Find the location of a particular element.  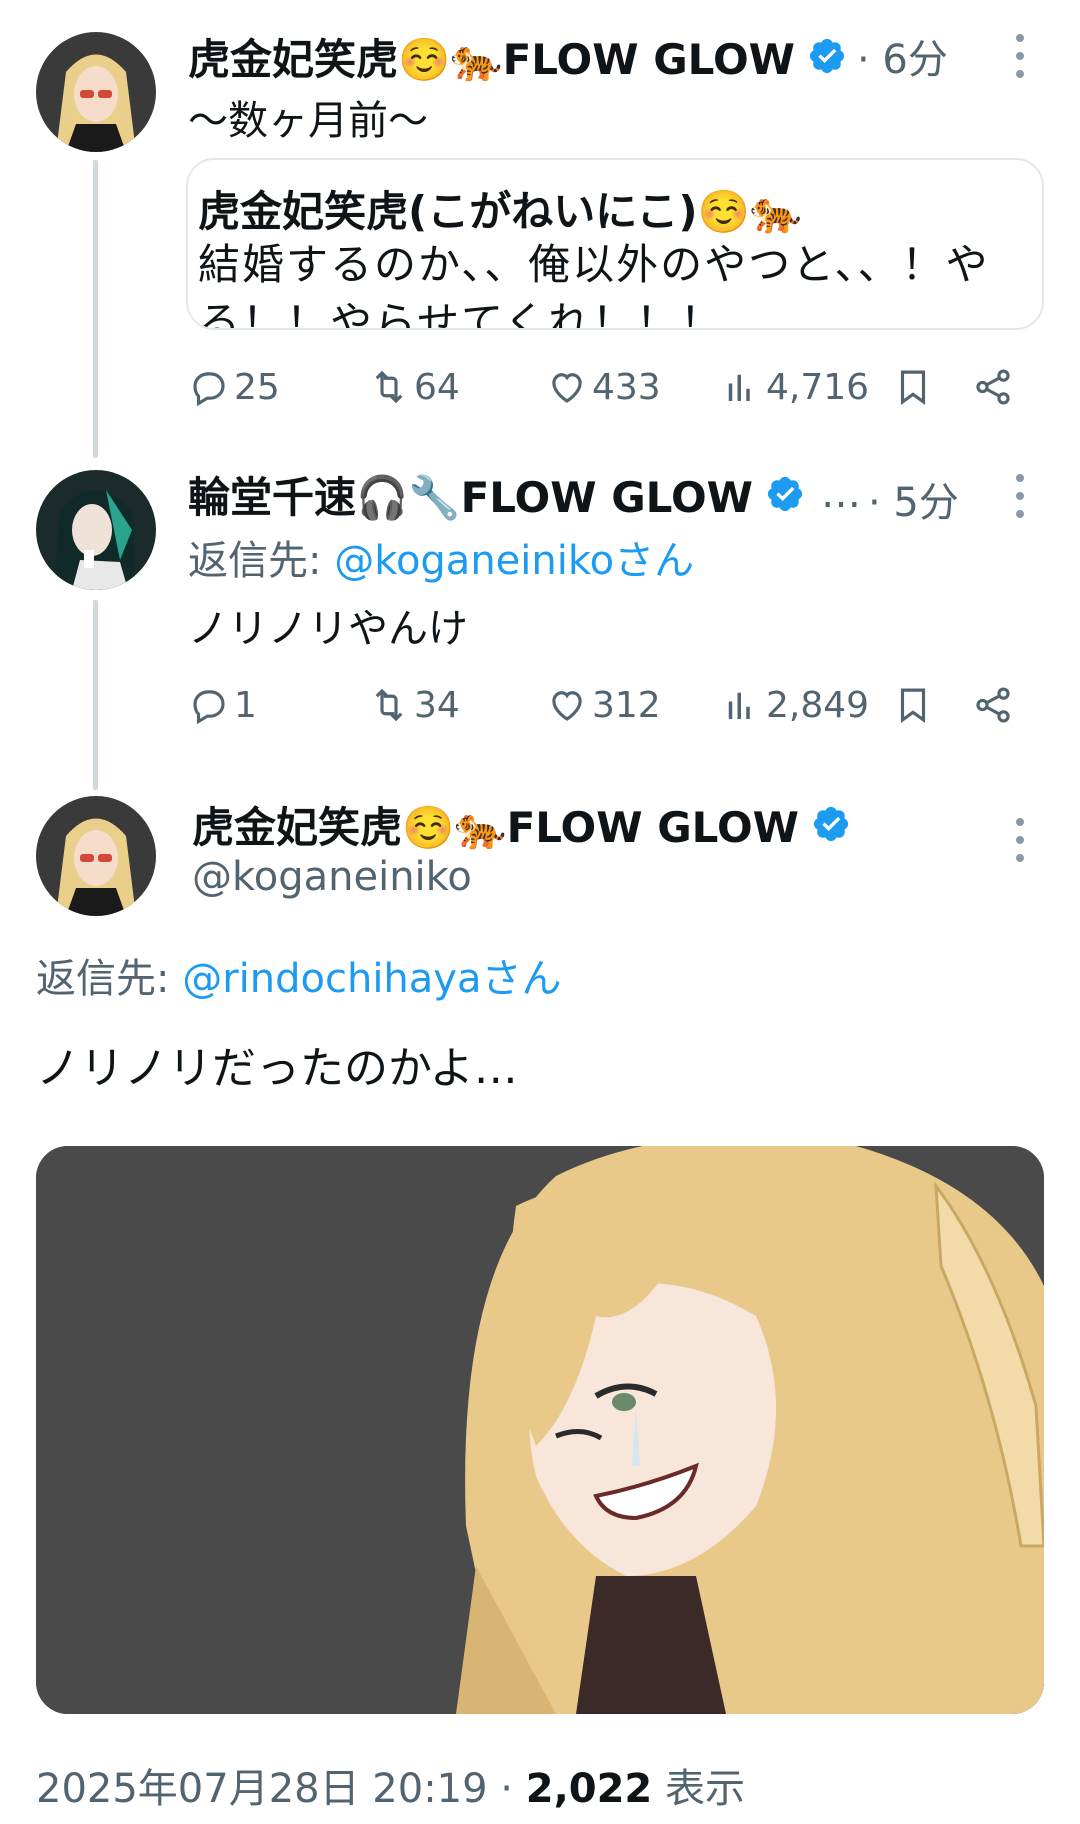

views-button: 4,716 is located at coordinates (794, 387).